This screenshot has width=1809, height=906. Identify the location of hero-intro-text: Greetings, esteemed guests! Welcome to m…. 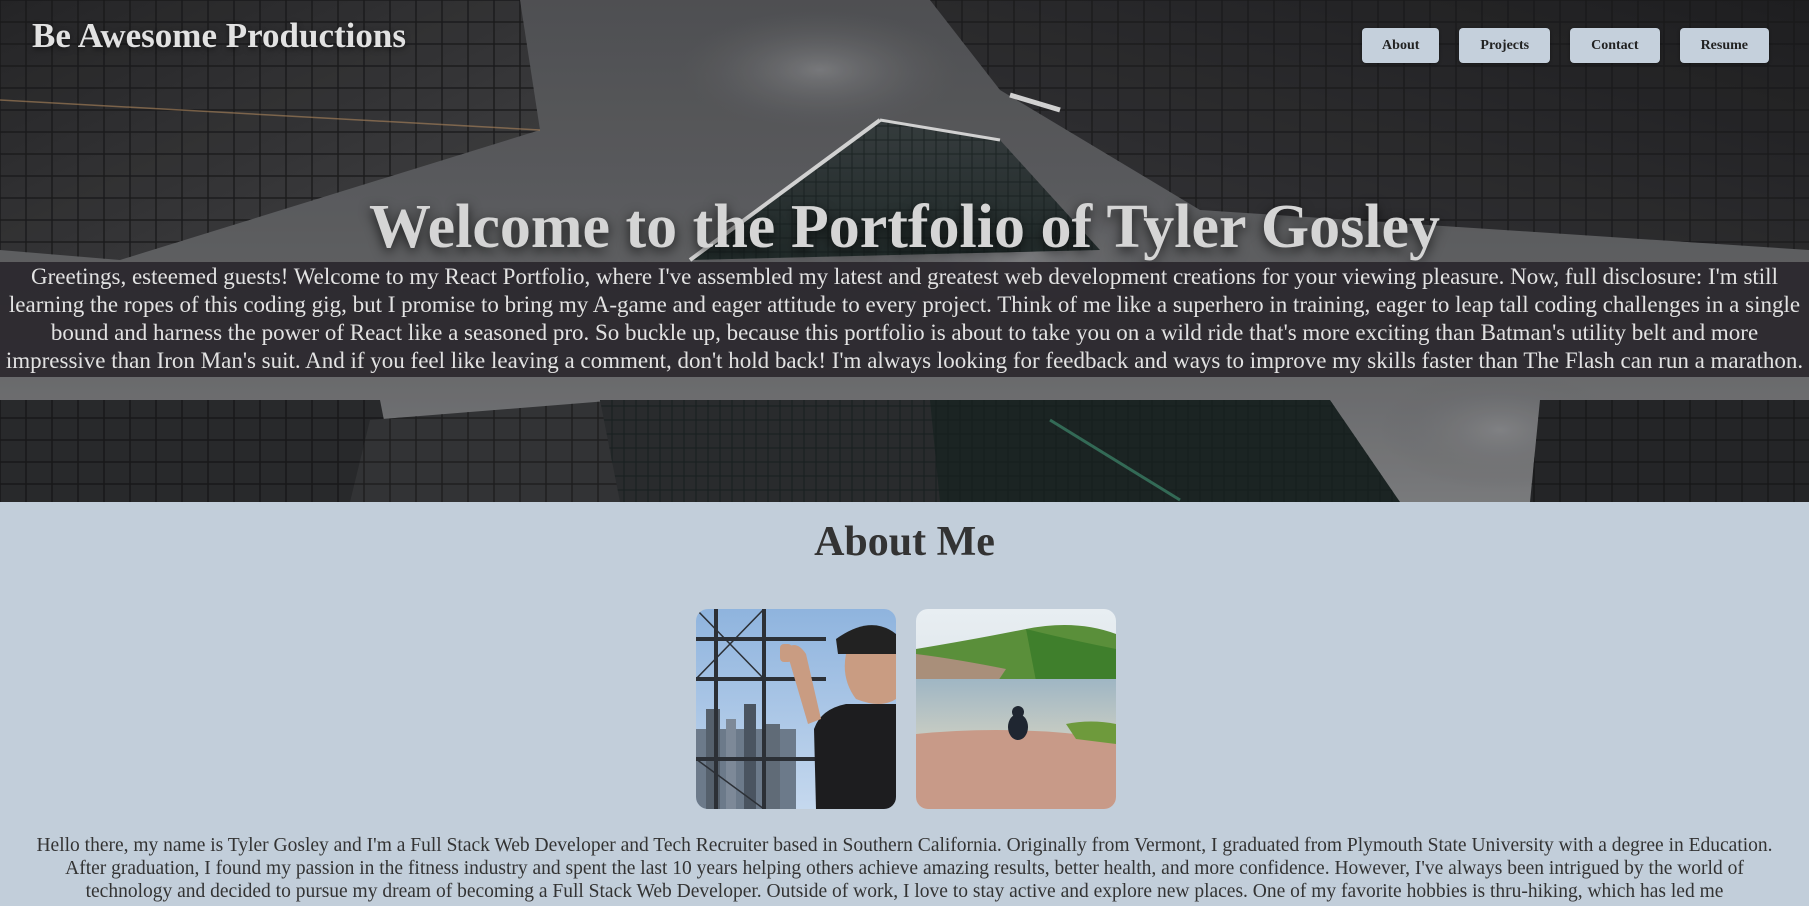
(904, 319).